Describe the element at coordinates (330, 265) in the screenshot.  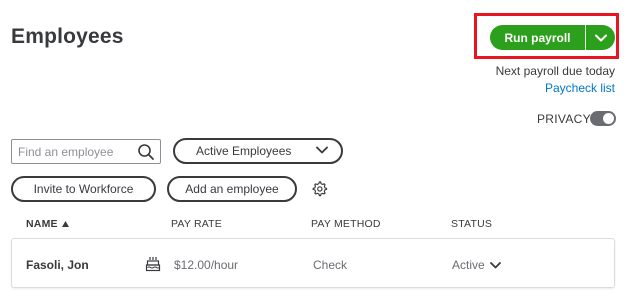
I see `employee-pay-method: Check` at that location.